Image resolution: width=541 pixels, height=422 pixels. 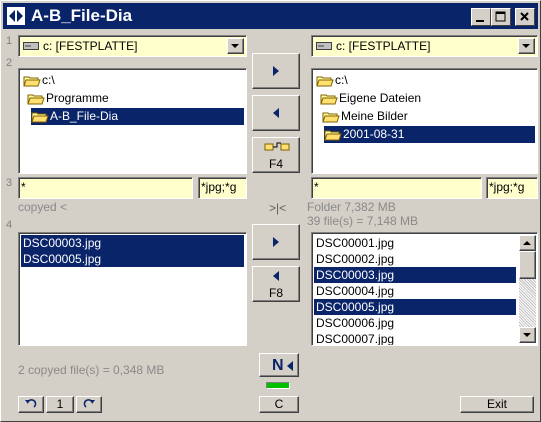 I want to click on right-drive-value: c: [FESTPLATTE], so click(x=383, y=46).